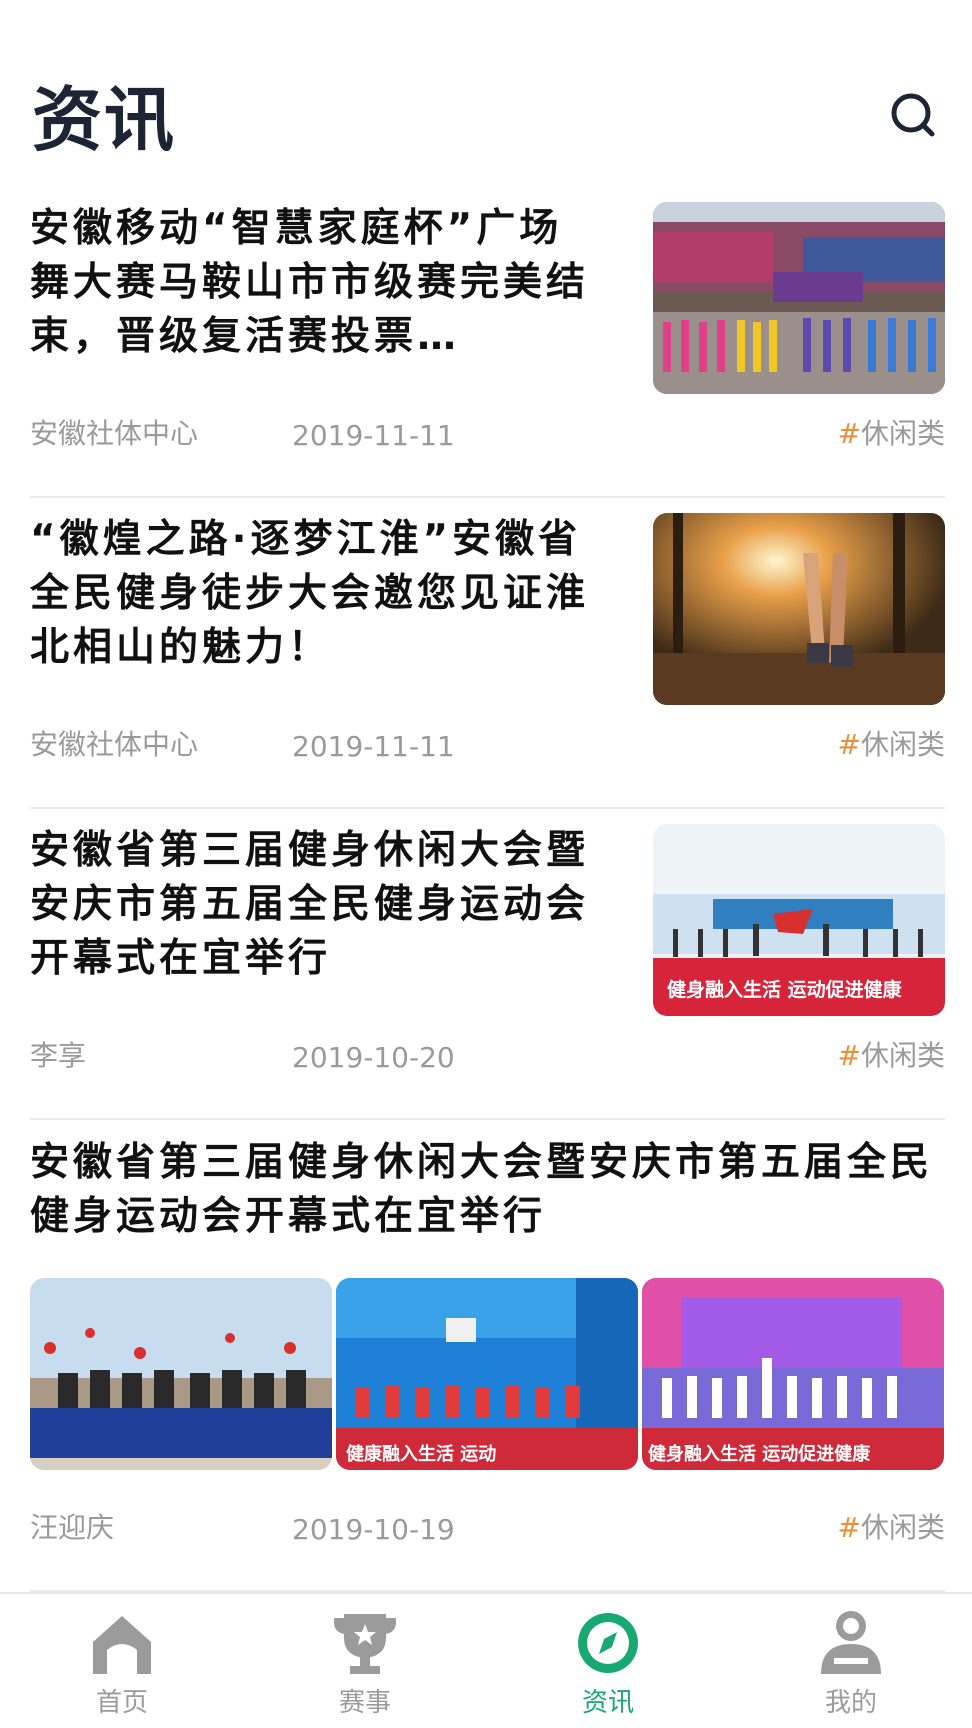  What do you see at coordinates (486, 95) in the screenshot?
I see `header: 资讯` at bounding box center [486, 95].